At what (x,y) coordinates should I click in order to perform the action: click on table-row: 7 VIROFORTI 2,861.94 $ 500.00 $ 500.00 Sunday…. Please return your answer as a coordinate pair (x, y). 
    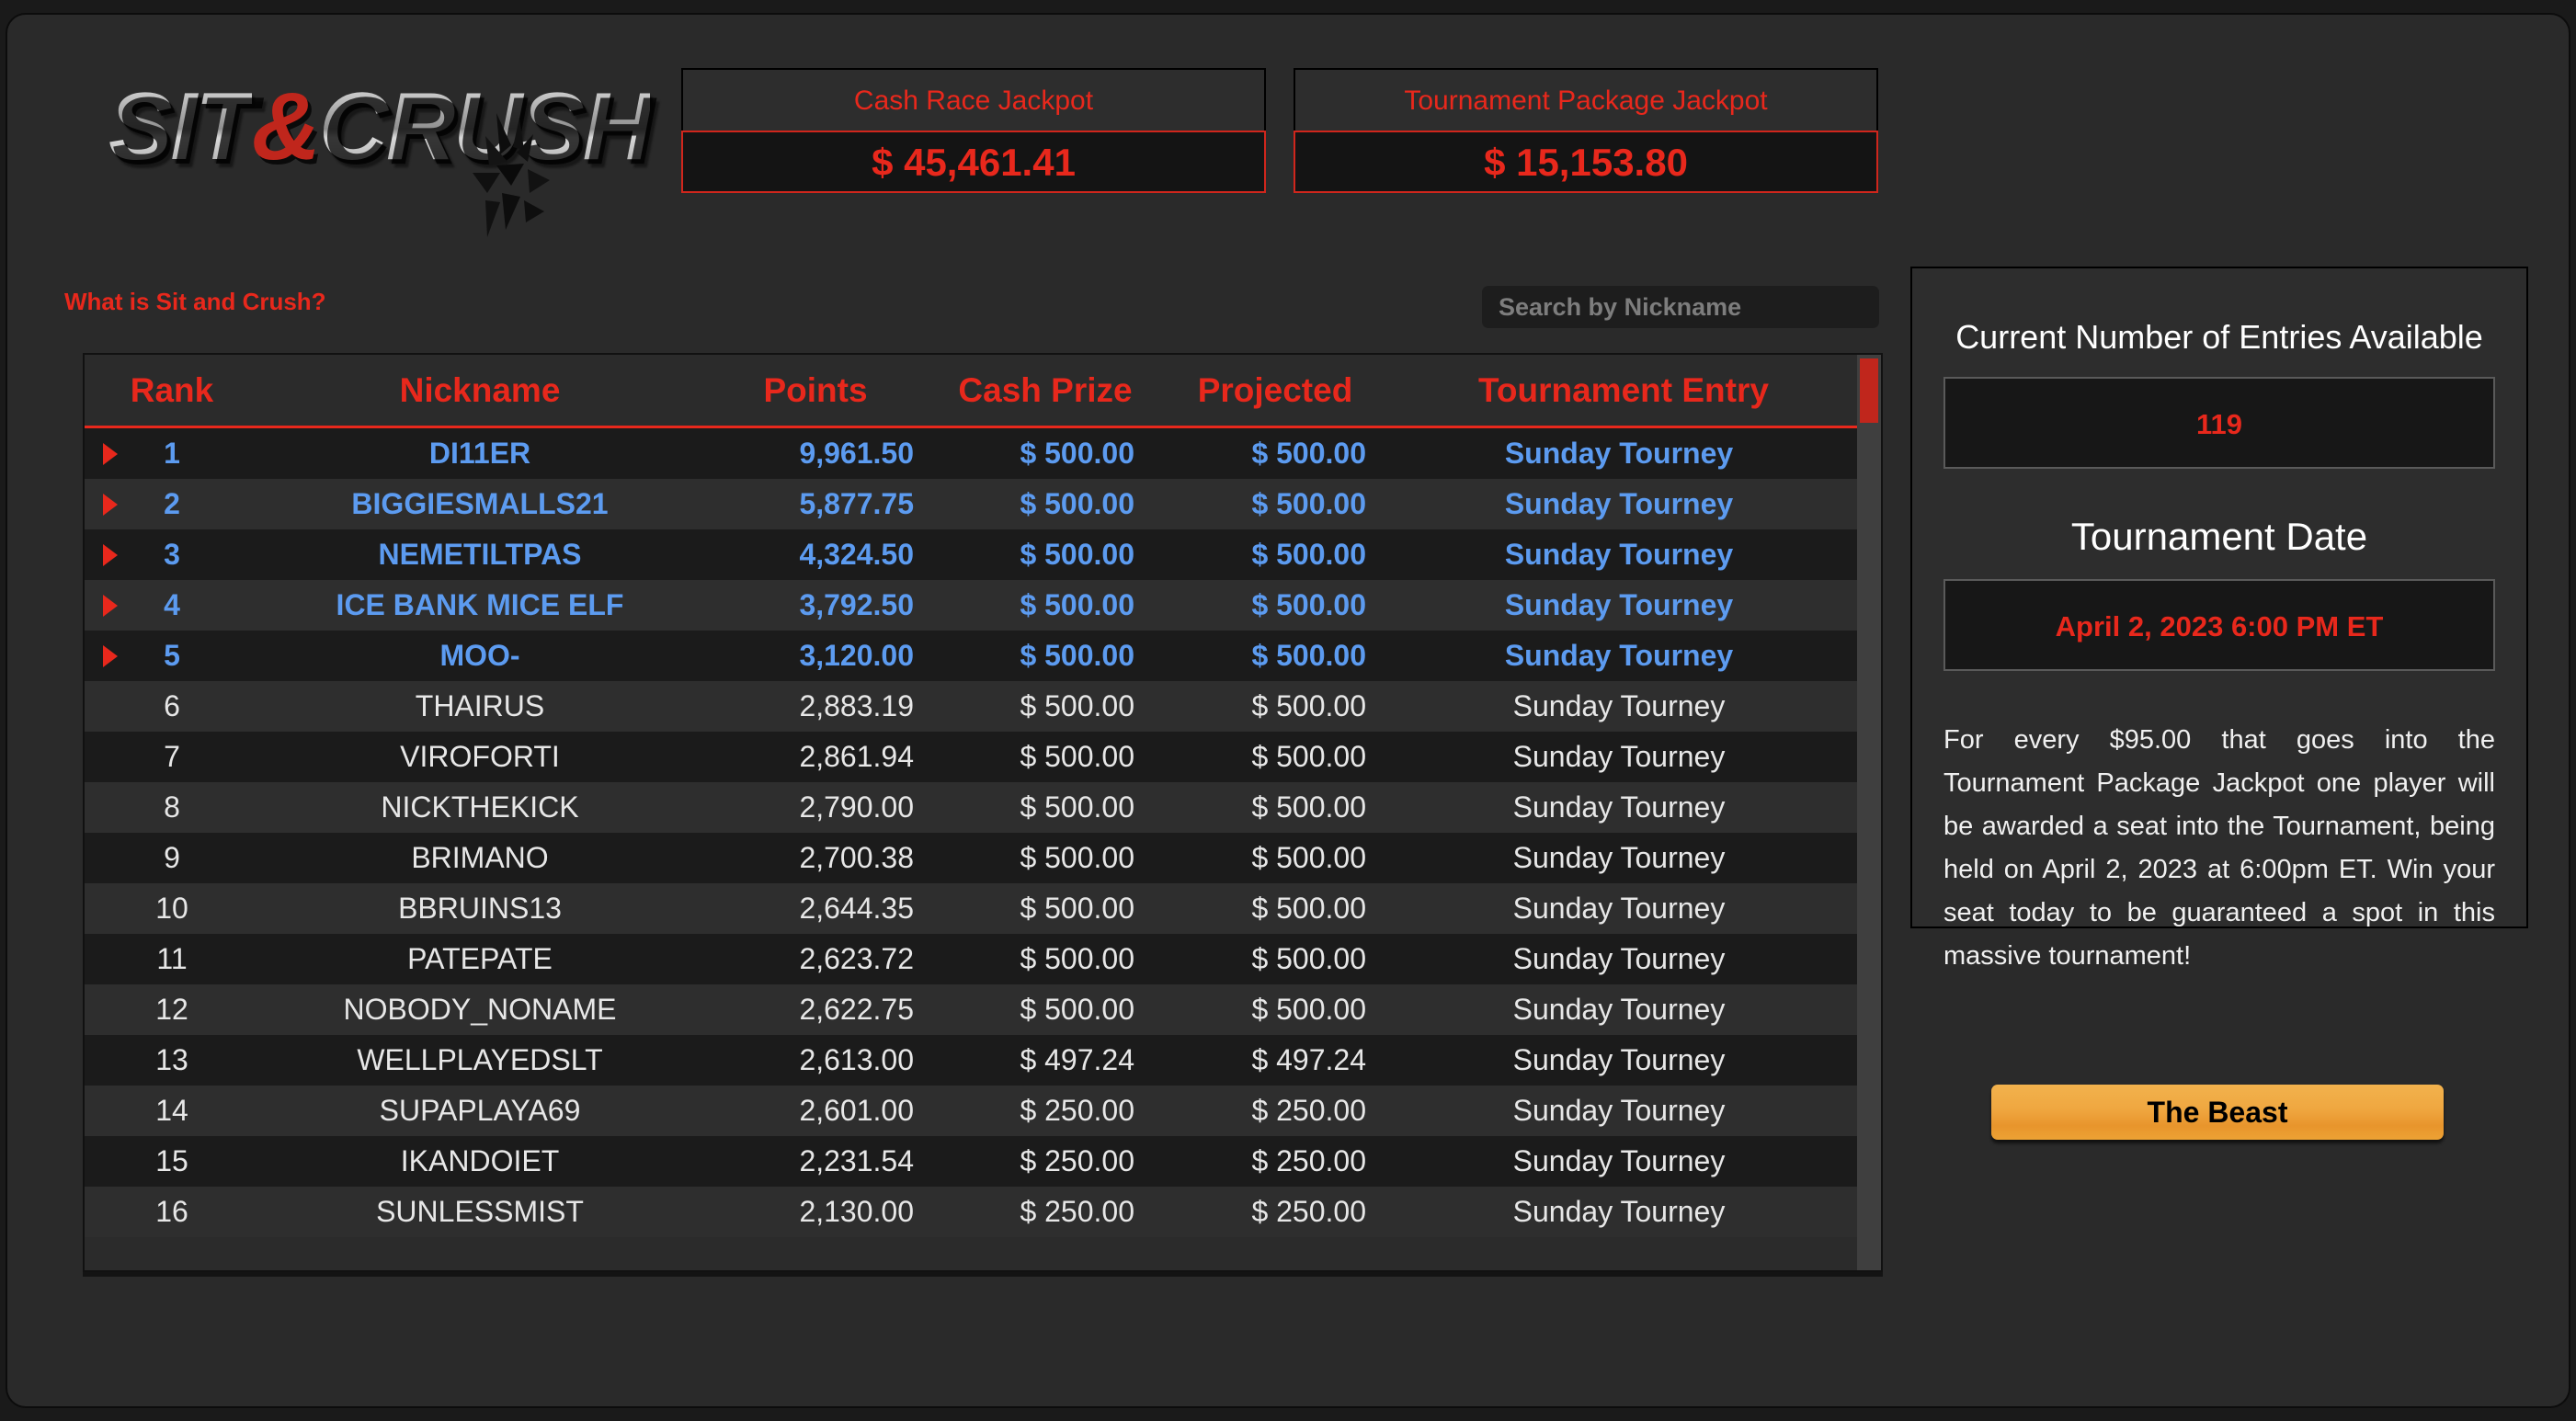
    Looking at the image, I should click on (971, 757).